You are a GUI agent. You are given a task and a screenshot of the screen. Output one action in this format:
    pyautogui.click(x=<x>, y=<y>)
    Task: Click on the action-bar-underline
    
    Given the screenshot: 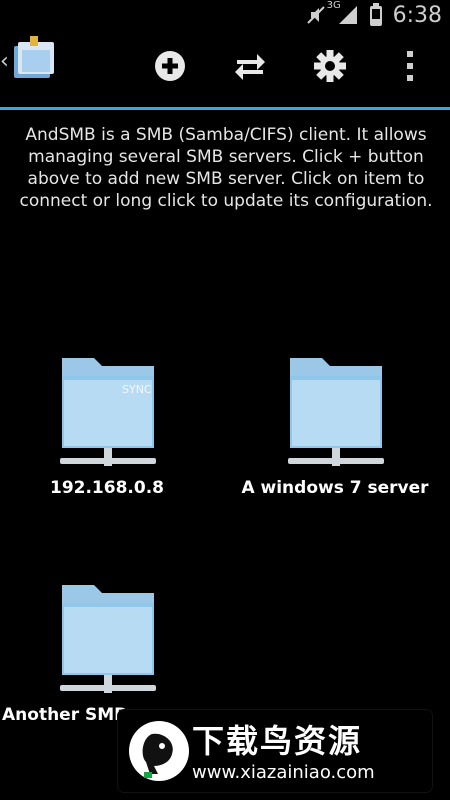 What is the action you would take?
    pyautogui.click(x=225, y=108)
    